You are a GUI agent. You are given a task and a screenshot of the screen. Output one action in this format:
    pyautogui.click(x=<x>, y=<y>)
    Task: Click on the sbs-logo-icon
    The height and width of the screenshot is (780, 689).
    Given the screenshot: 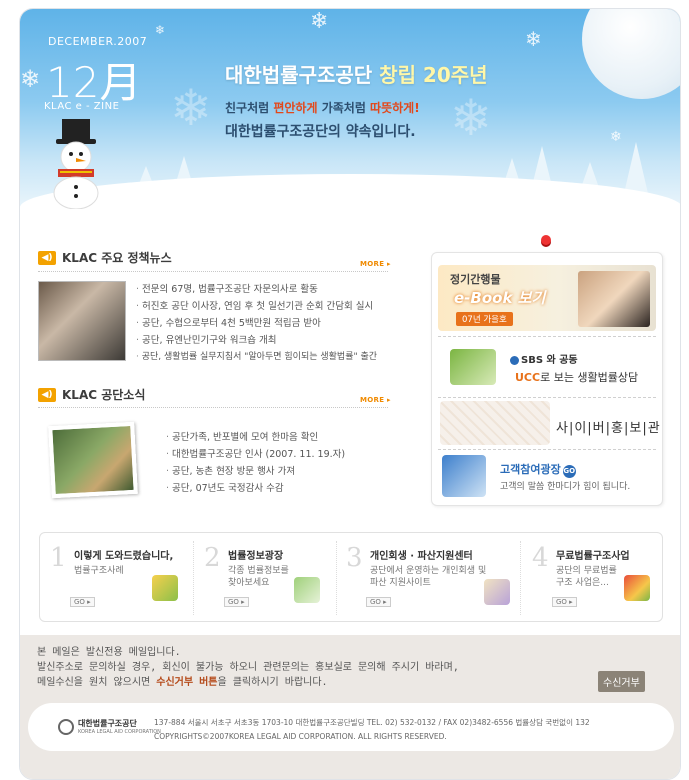 What is the action you would take?
    pyautogui.click(x=514, y=360)
    